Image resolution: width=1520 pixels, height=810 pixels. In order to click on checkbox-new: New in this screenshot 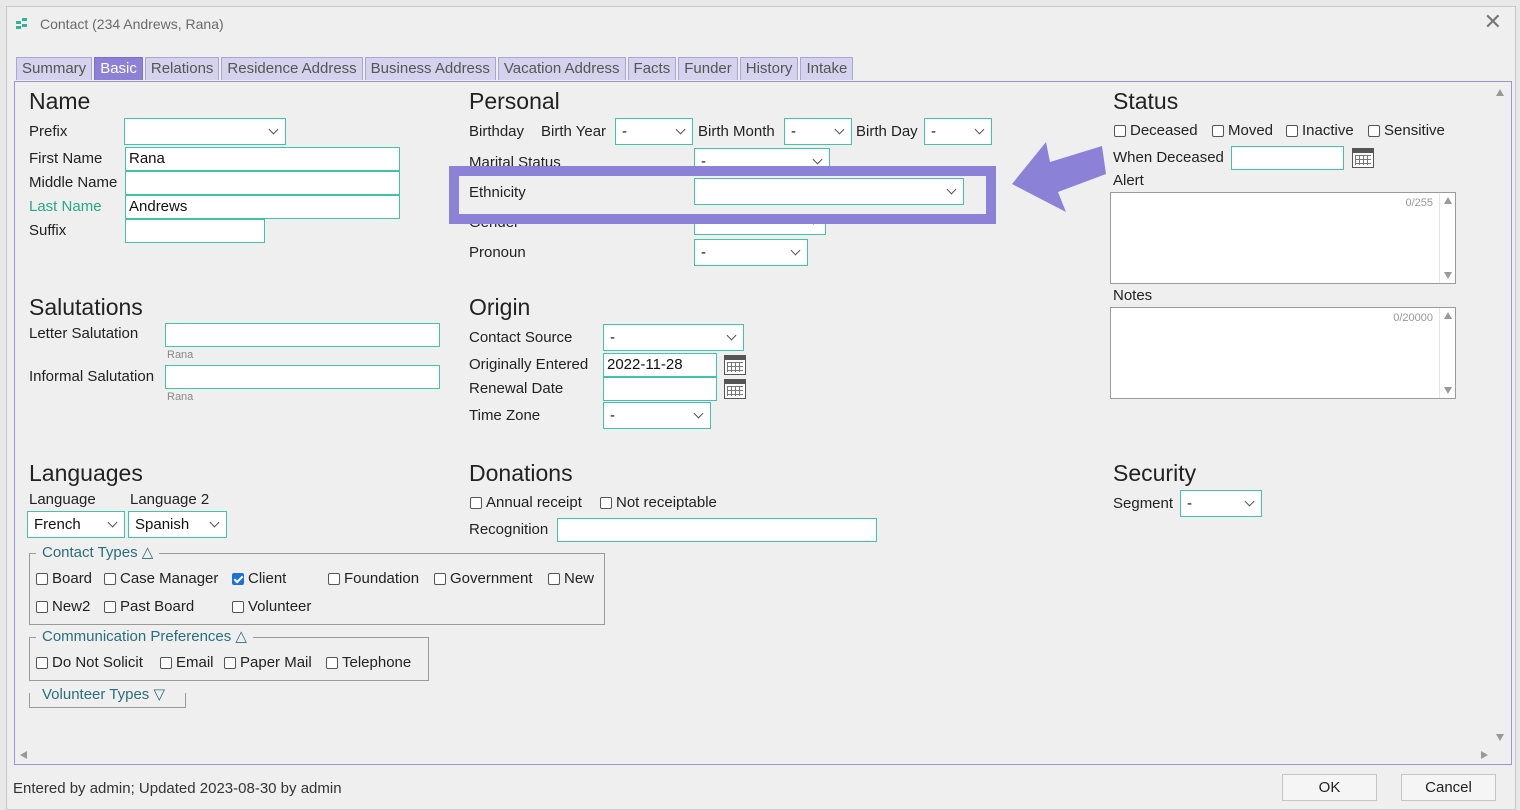, I will do `click(571, 578)`.